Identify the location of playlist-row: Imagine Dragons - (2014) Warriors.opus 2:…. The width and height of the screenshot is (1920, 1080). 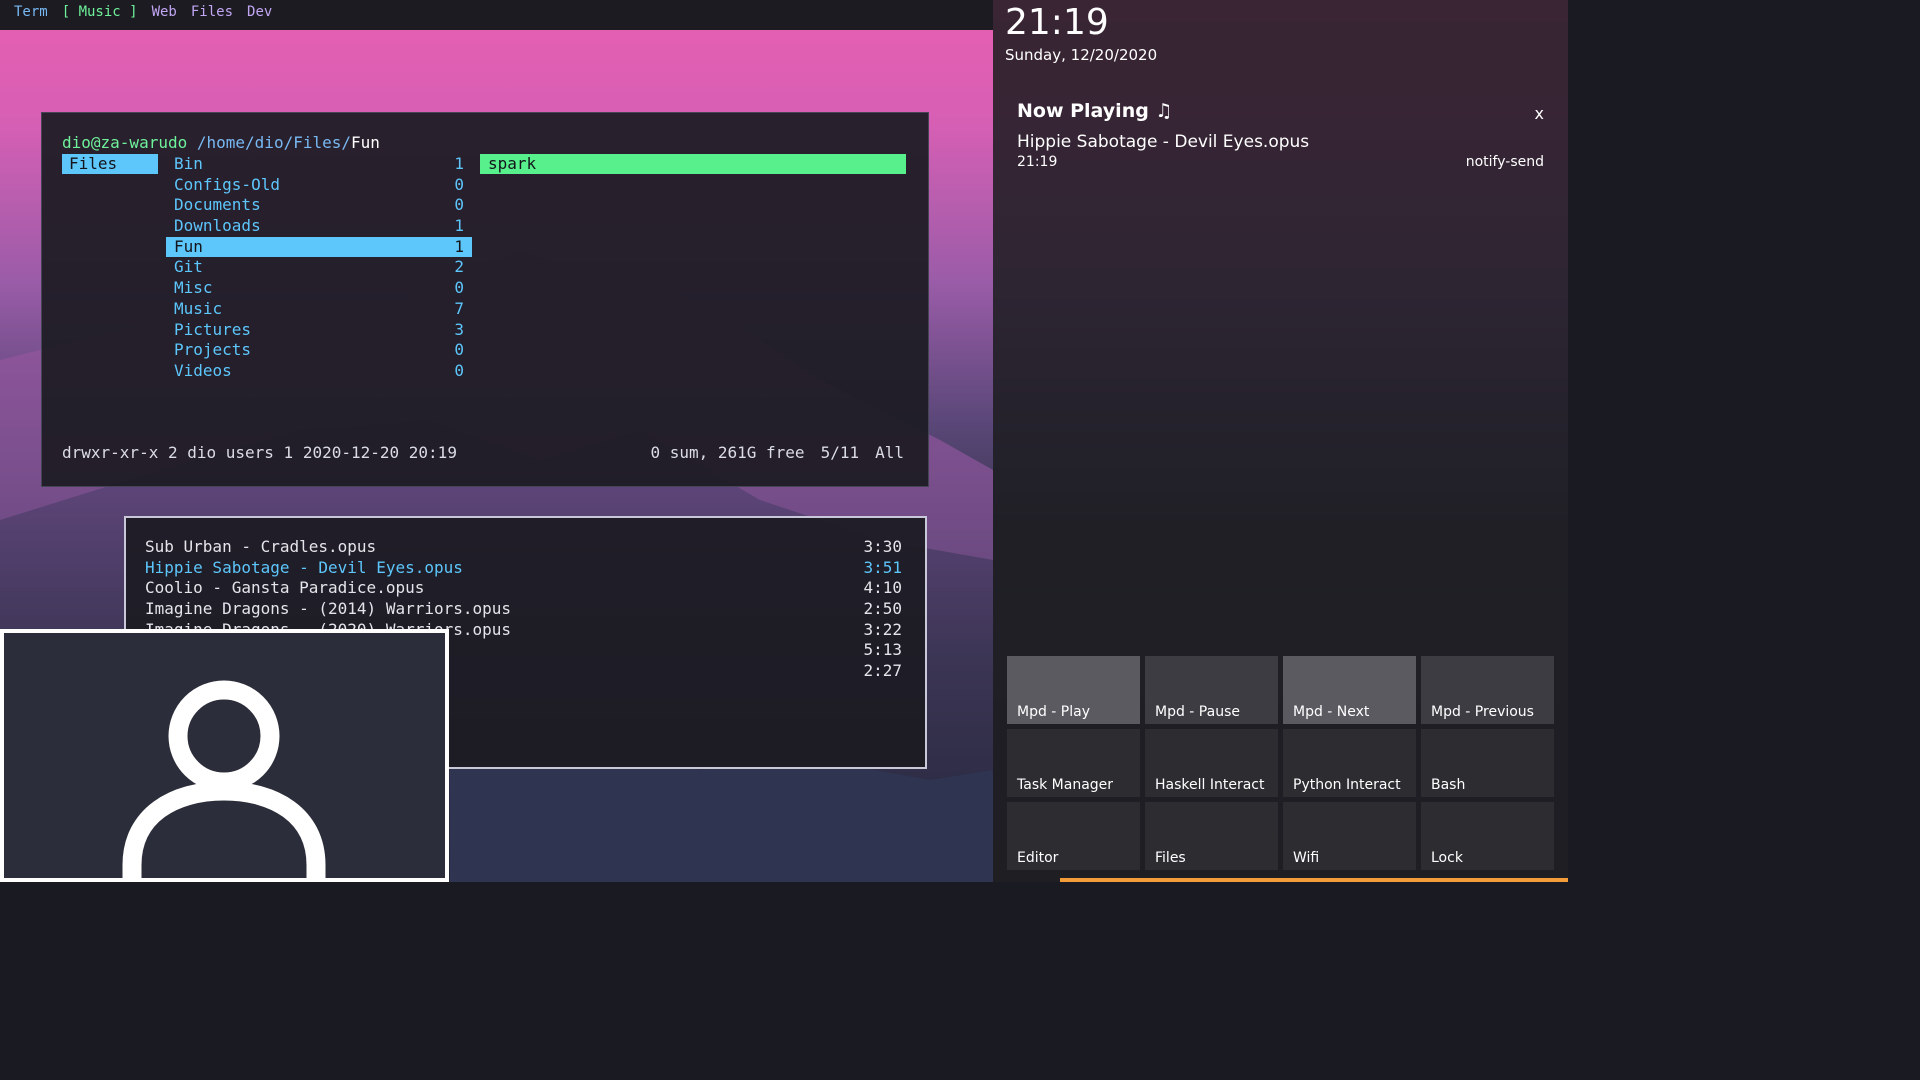
(523, 609).